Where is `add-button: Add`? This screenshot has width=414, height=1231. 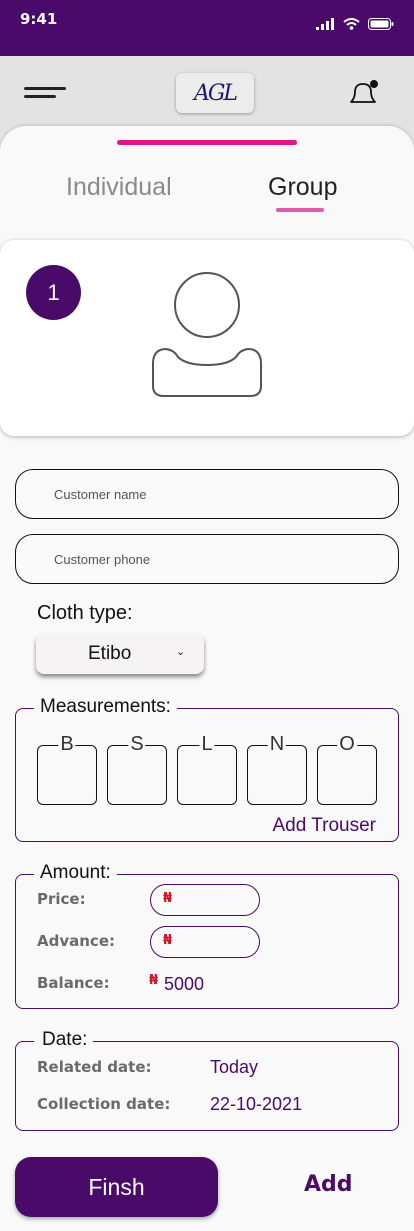
add-button: Add is located at coordinates (328, 1184).